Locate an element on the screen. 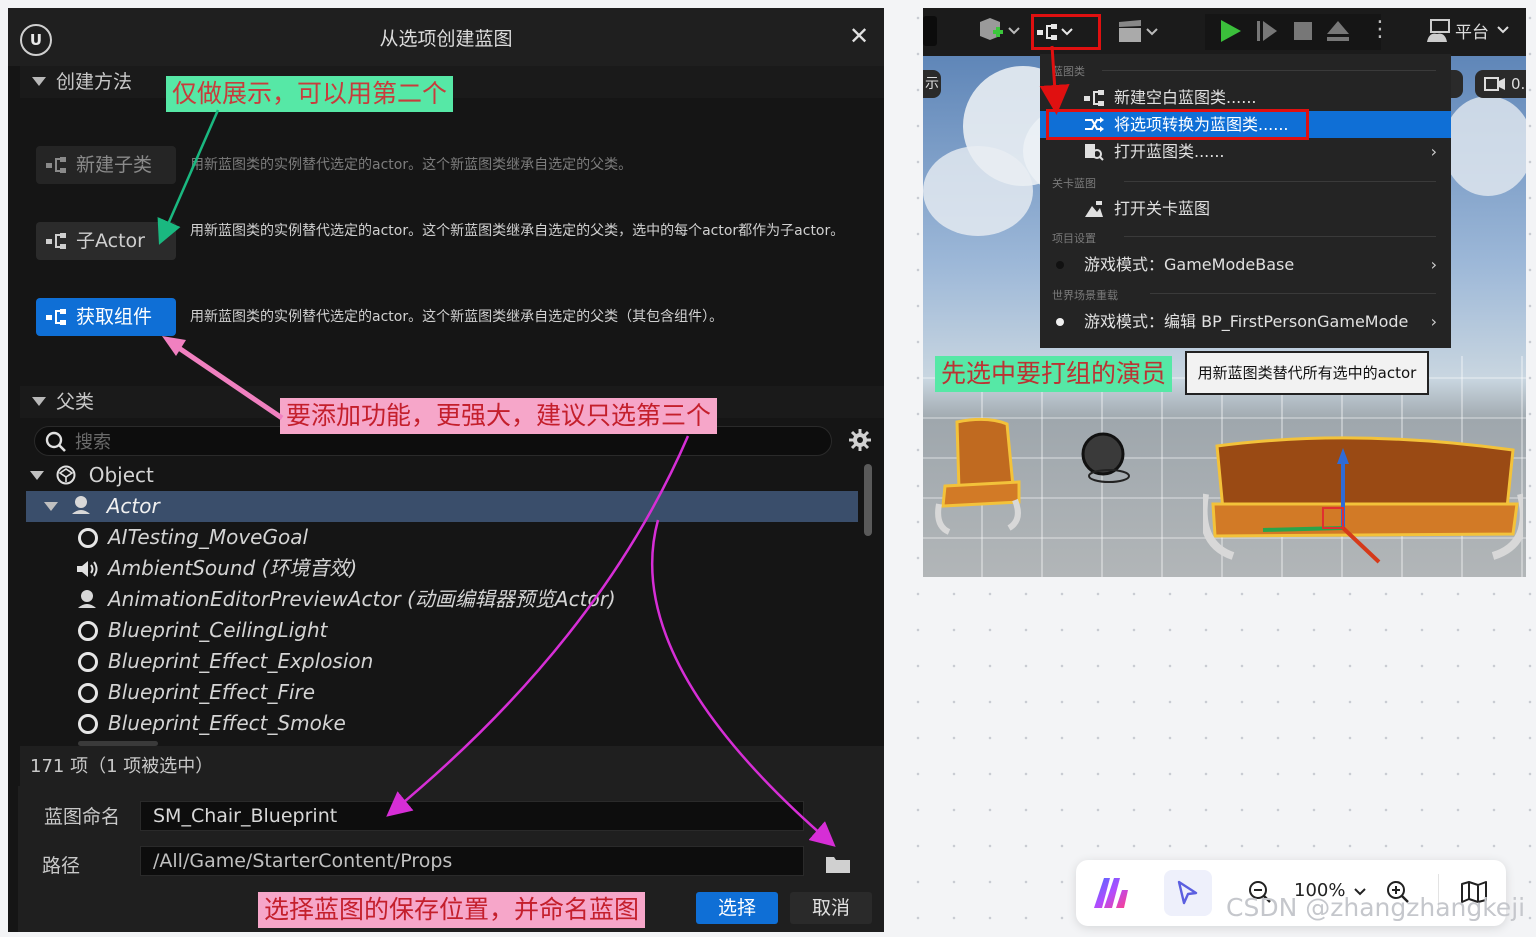 This screenshot has width=1536, height=937. sphere-reflection-capture is located at coordinates (1106, 458).